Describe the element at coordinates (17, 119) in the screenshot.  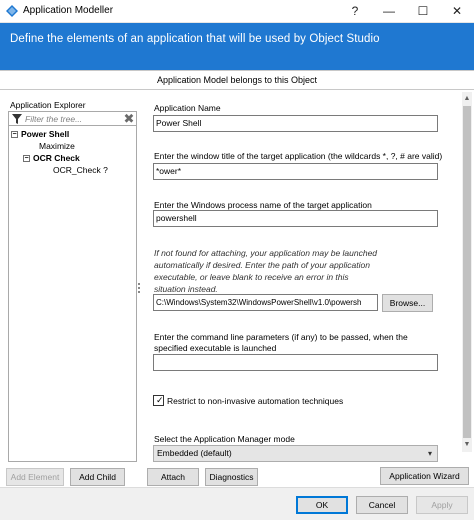
I see `filter-icon` at that location.